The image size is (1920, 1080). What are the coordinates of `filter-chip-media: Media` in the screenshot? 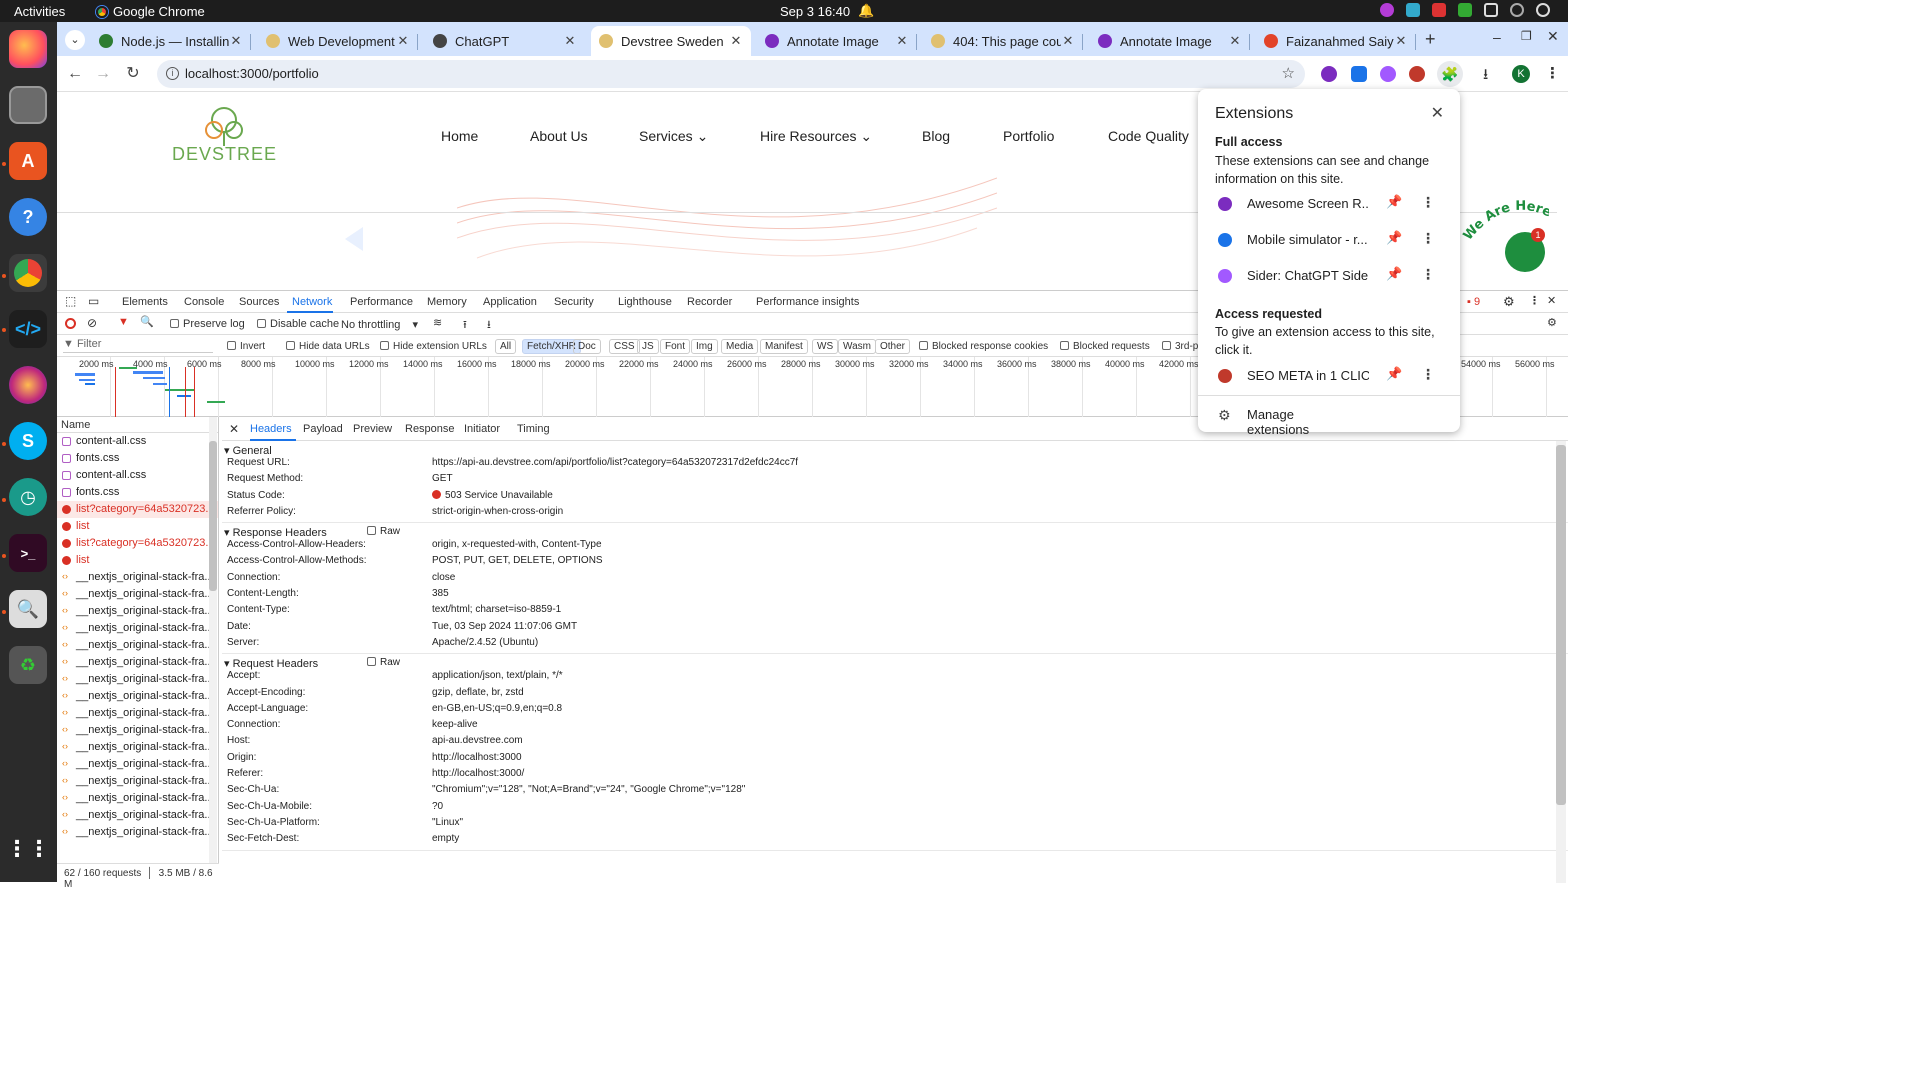 It's located at (740, 346).